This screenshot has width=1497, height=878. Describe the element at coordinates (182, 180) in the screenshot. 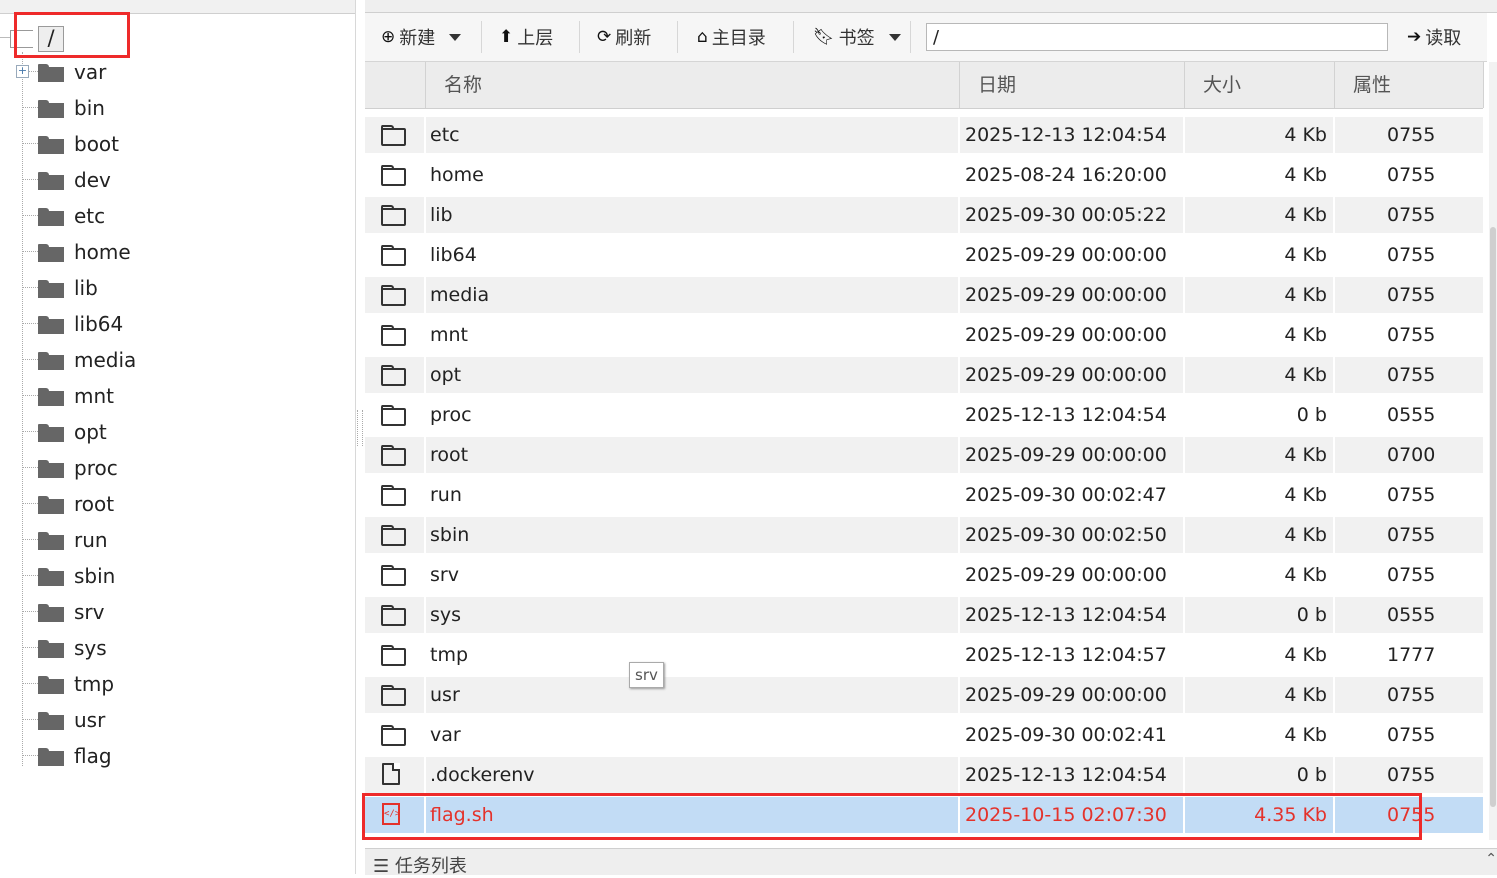

I see `tree-item-dev: dev` at that location.